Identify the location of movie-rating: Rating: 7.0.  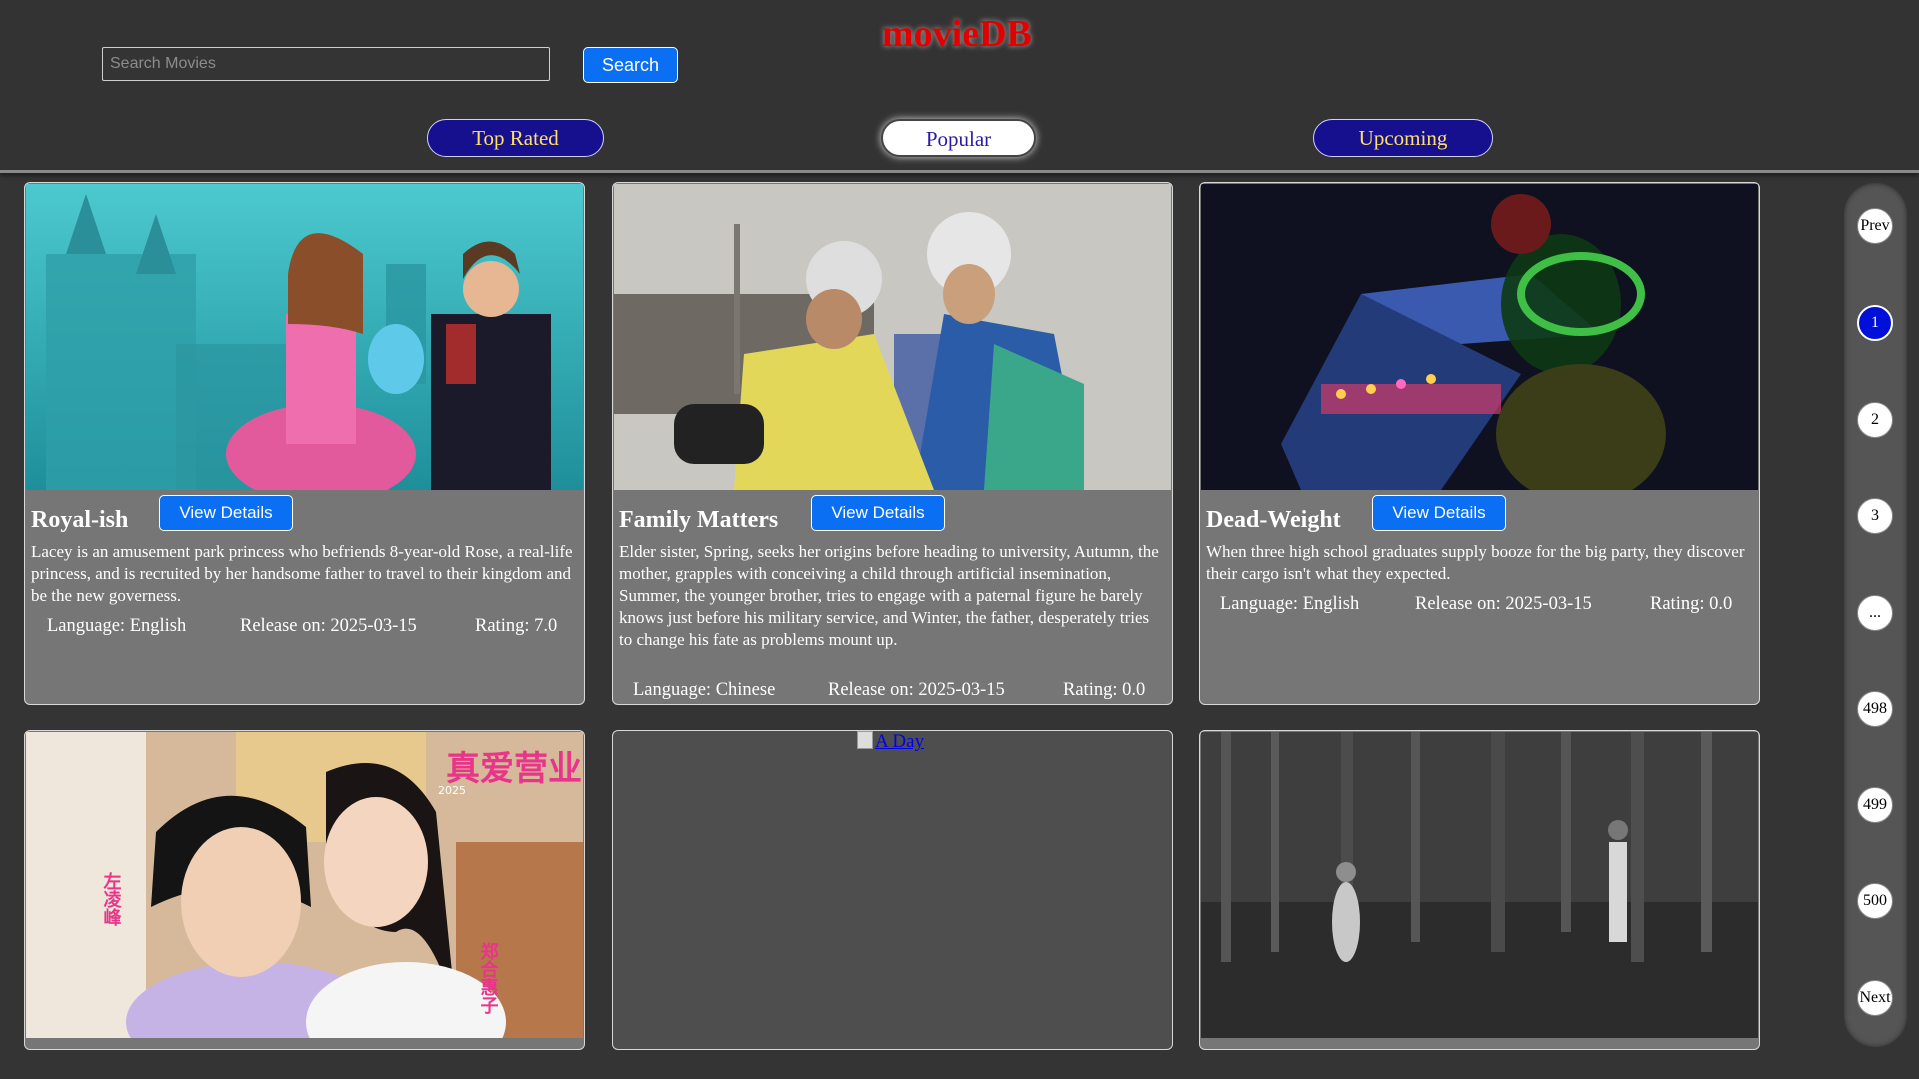
(516, 626).